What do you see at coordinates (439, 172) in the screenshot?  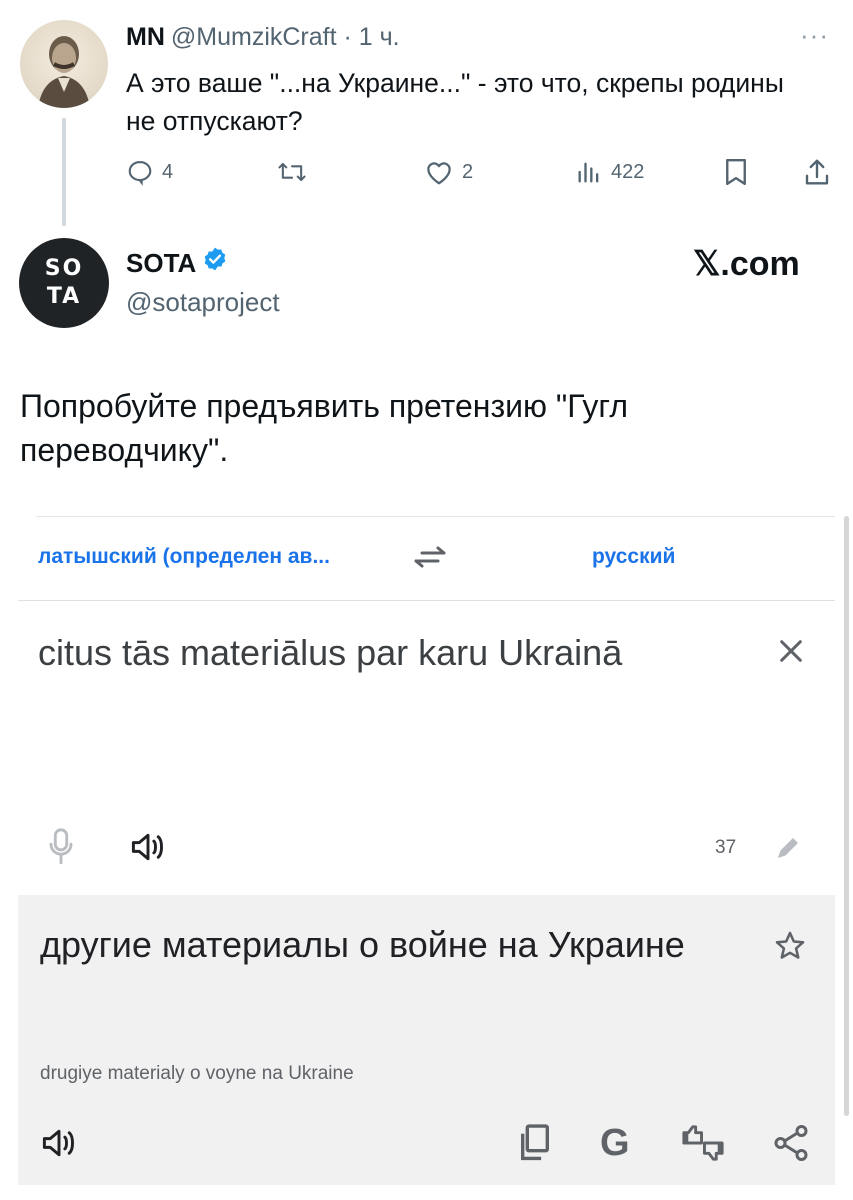 I see `heart-icon` at bounding box center [439, 172].